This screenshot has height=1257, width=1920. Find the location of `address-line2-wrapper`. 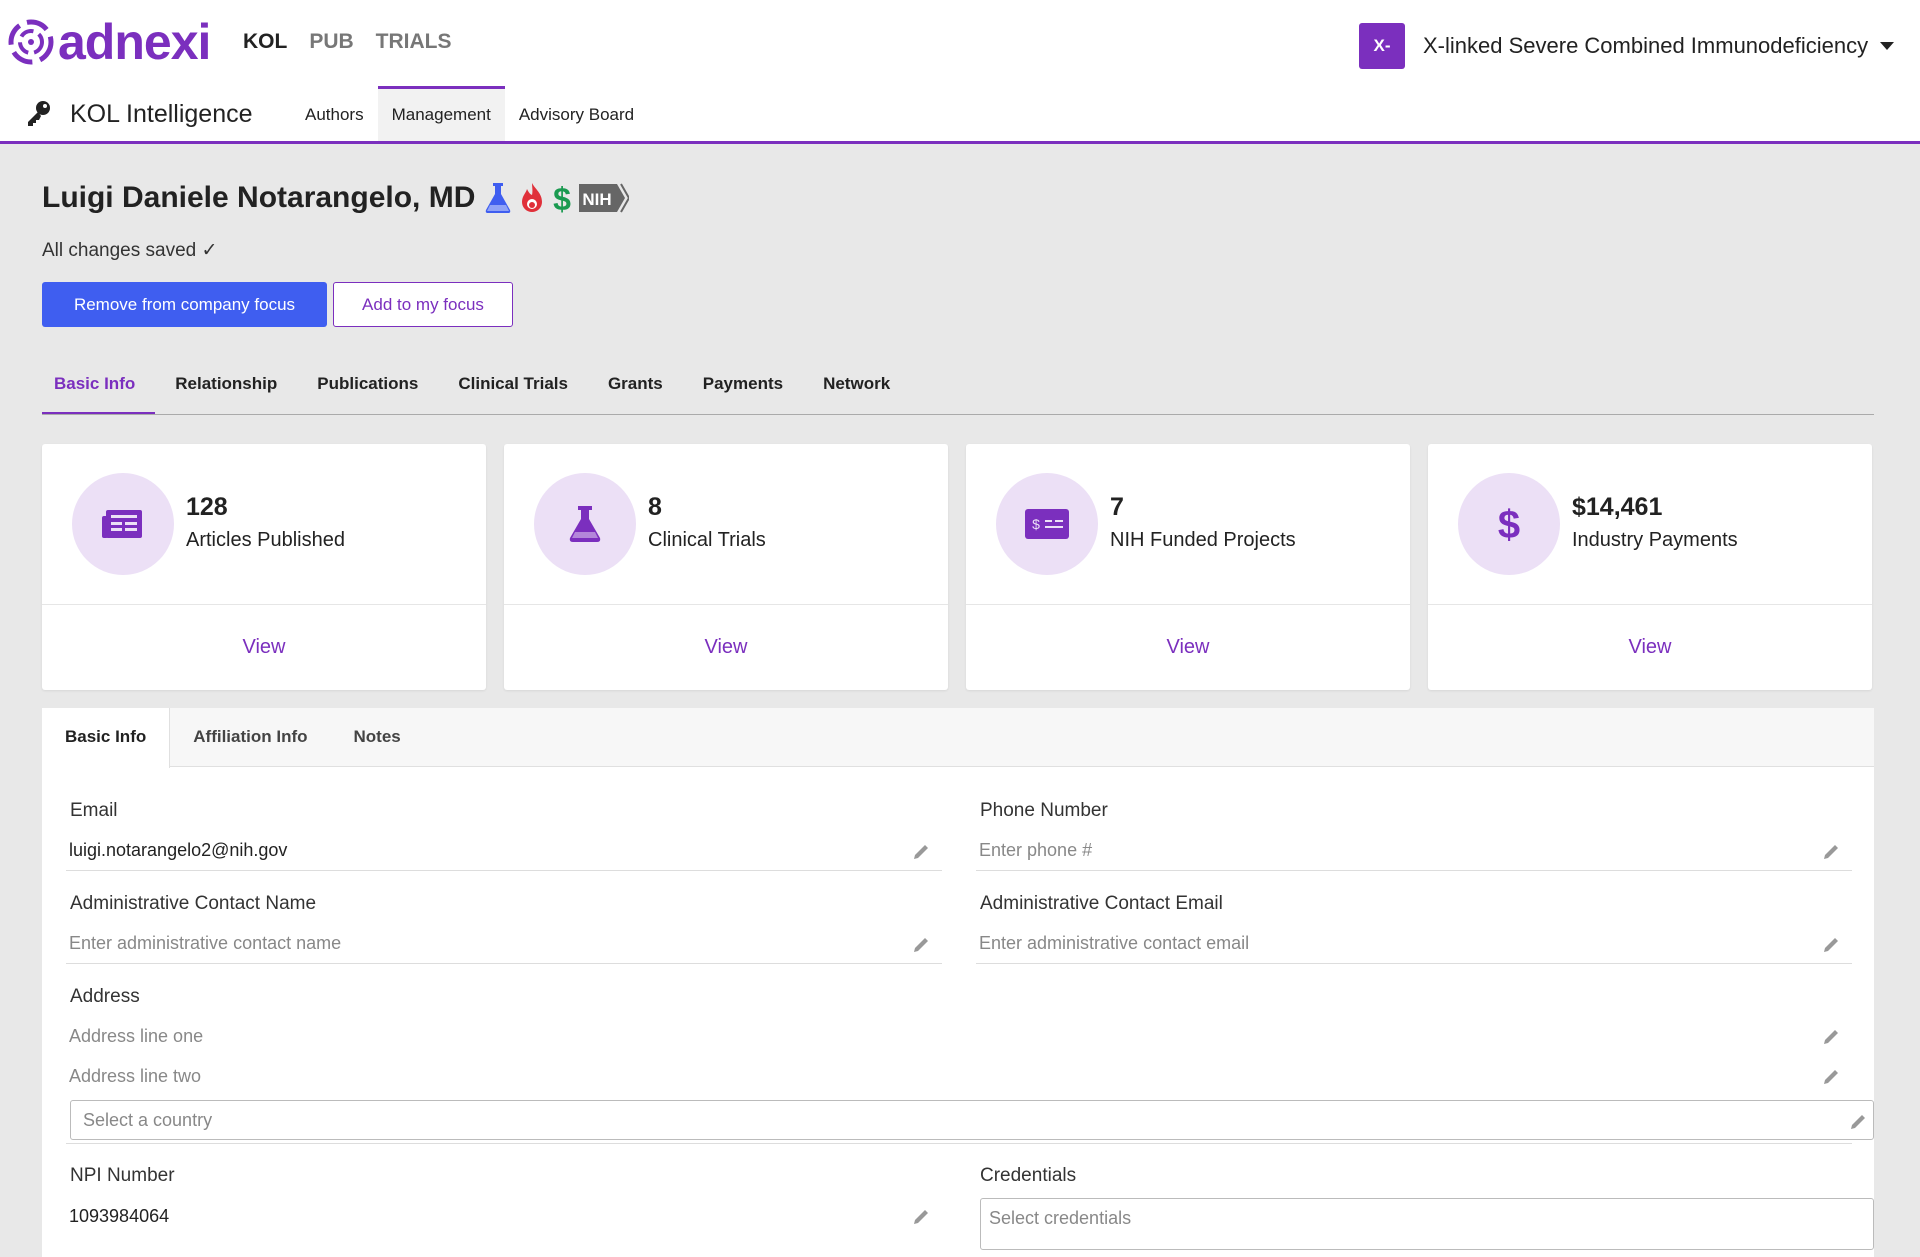

address-line2-wrapper is located at coordinates (959, 1076).